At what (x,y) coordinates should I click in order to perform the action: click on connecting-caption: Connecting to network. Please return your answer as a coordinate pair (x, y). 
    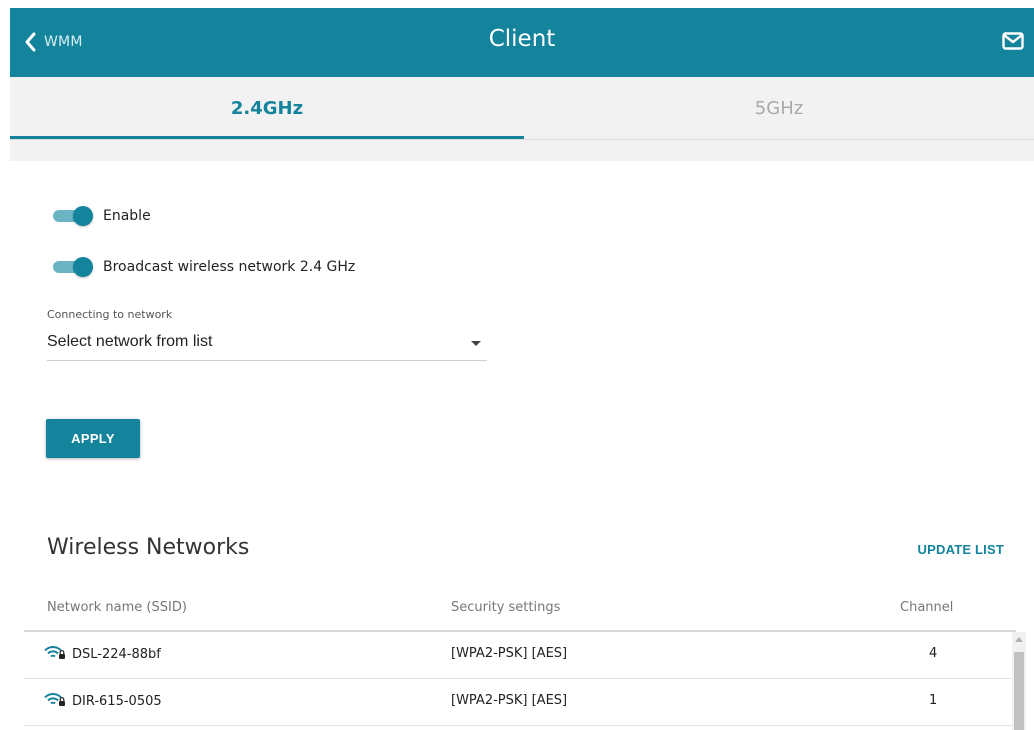
    Looking at the image, I should click on (110, 314).